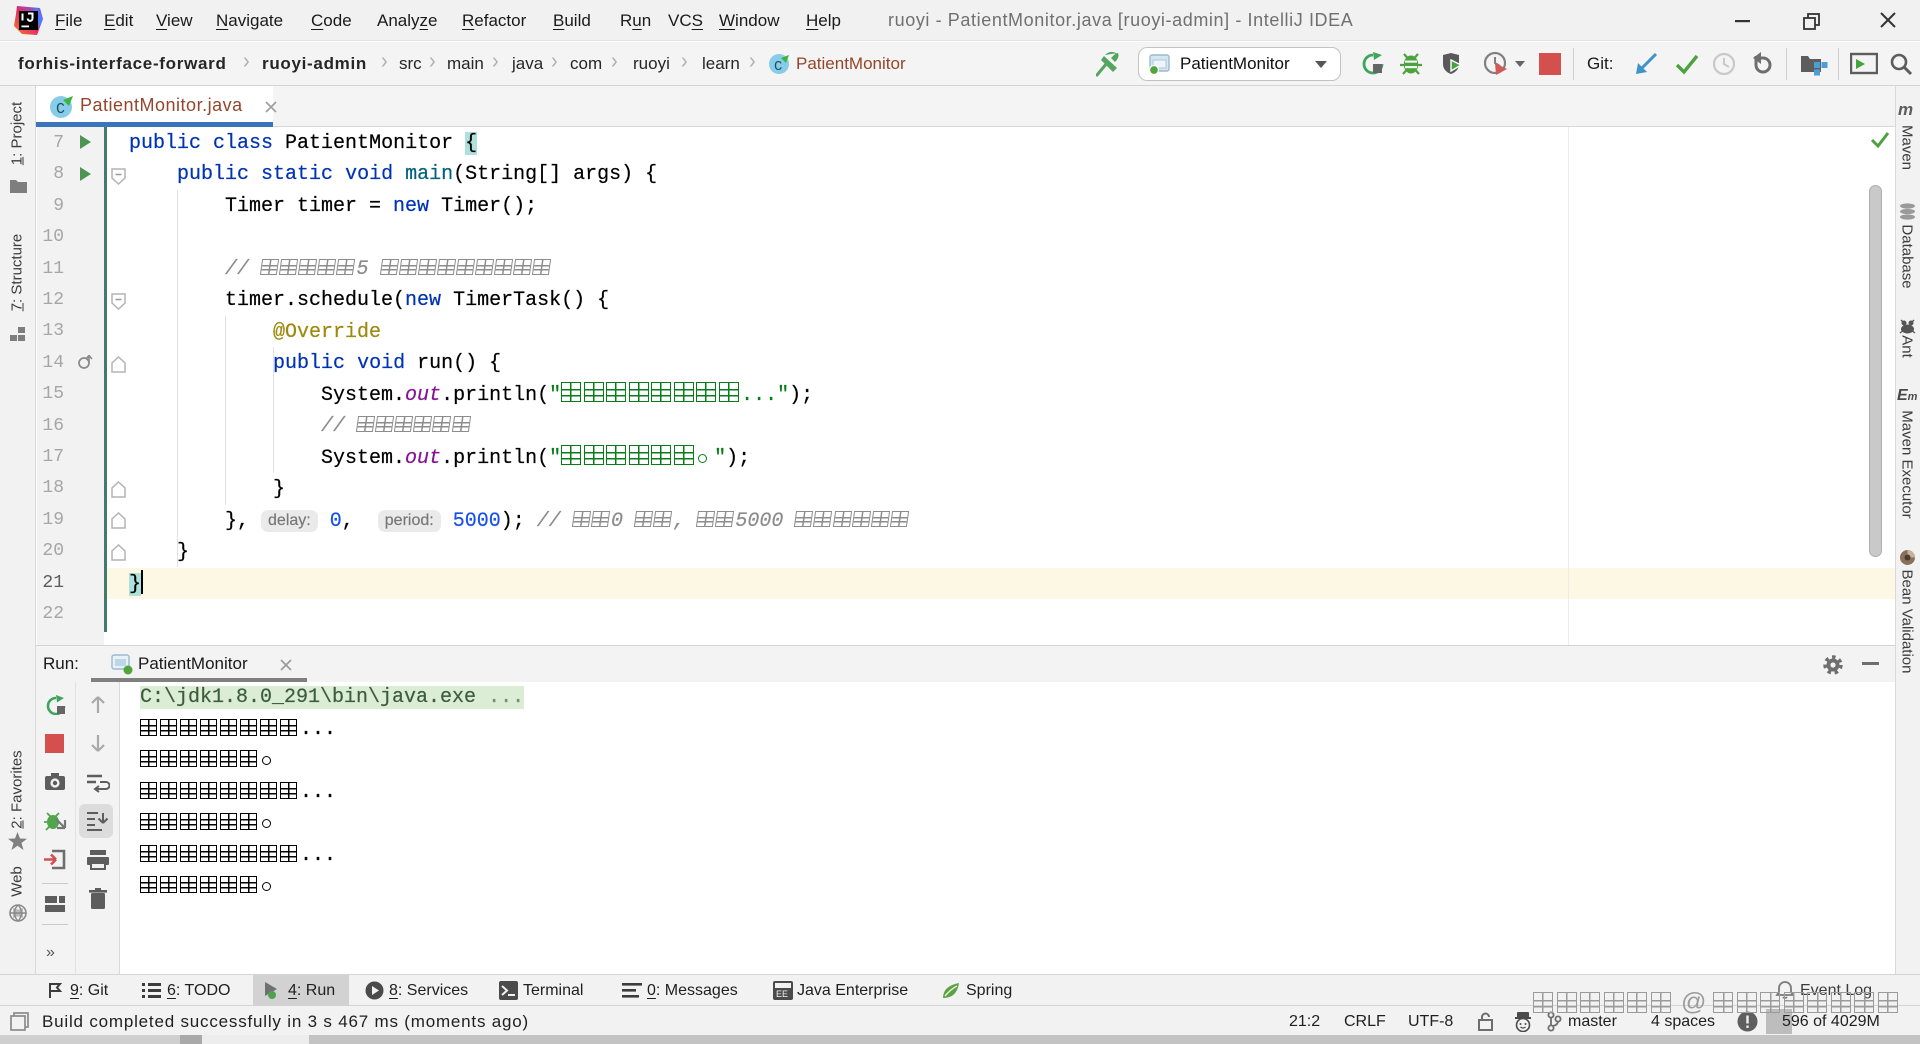 The image size is (1920, 1044). What do you see at coordinates (782, 994) in the screenshot?
I see `svg-text: EE` at bounding box center [782, 994].